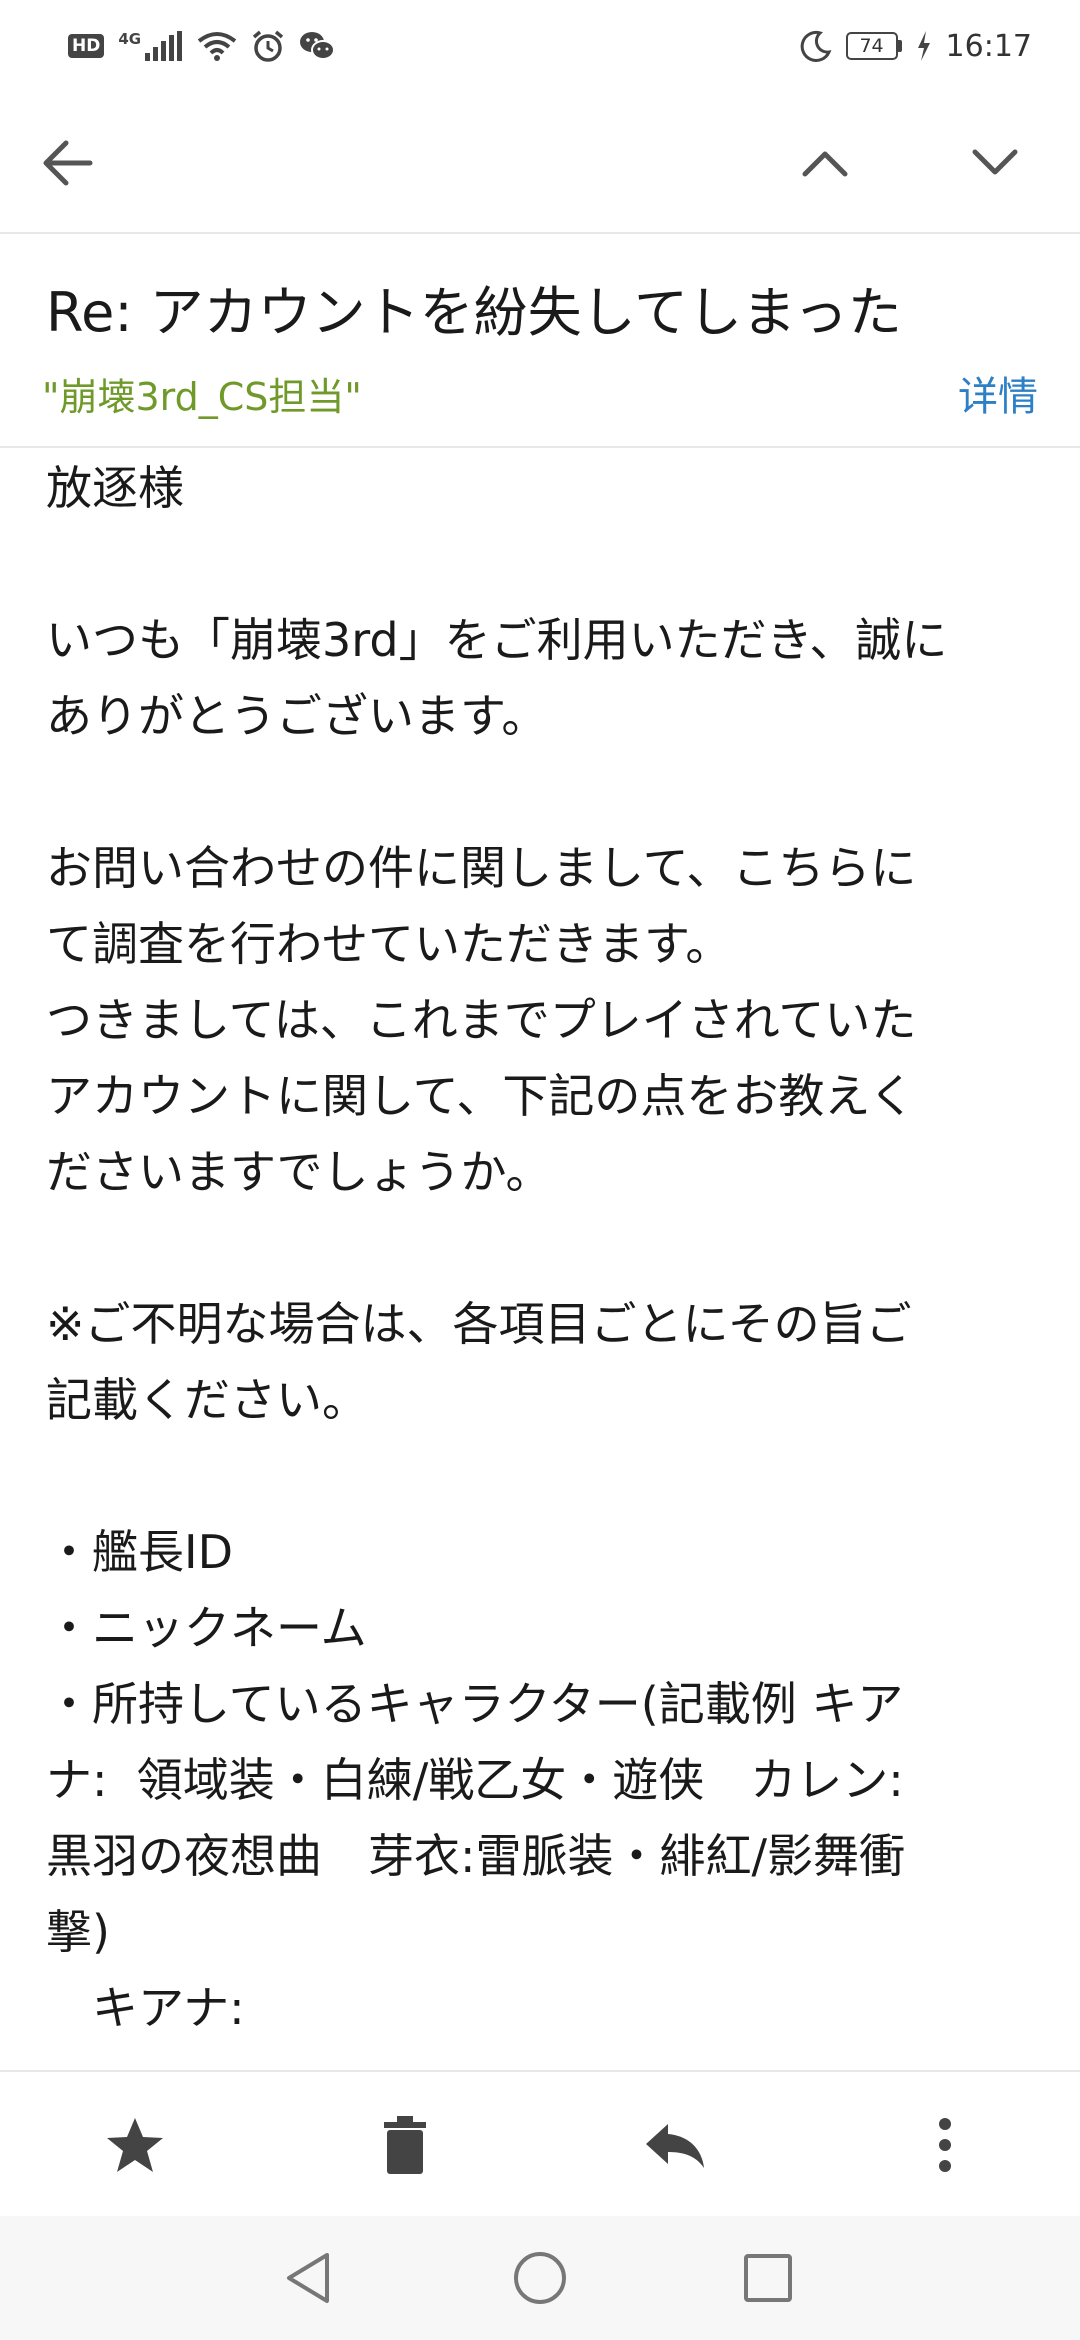 The height and width of the screenshot is (2340, 1080). Describe the element at coordinates (297, 716) in the screenshot. I see `body-line: ありがとうございます。` at that location.